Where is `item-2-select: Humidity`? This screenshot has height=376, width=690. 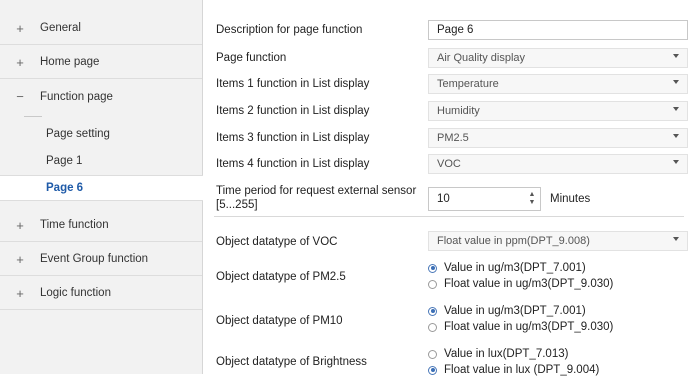
item-2-select: Humidity is located at coordinates (558, 111).